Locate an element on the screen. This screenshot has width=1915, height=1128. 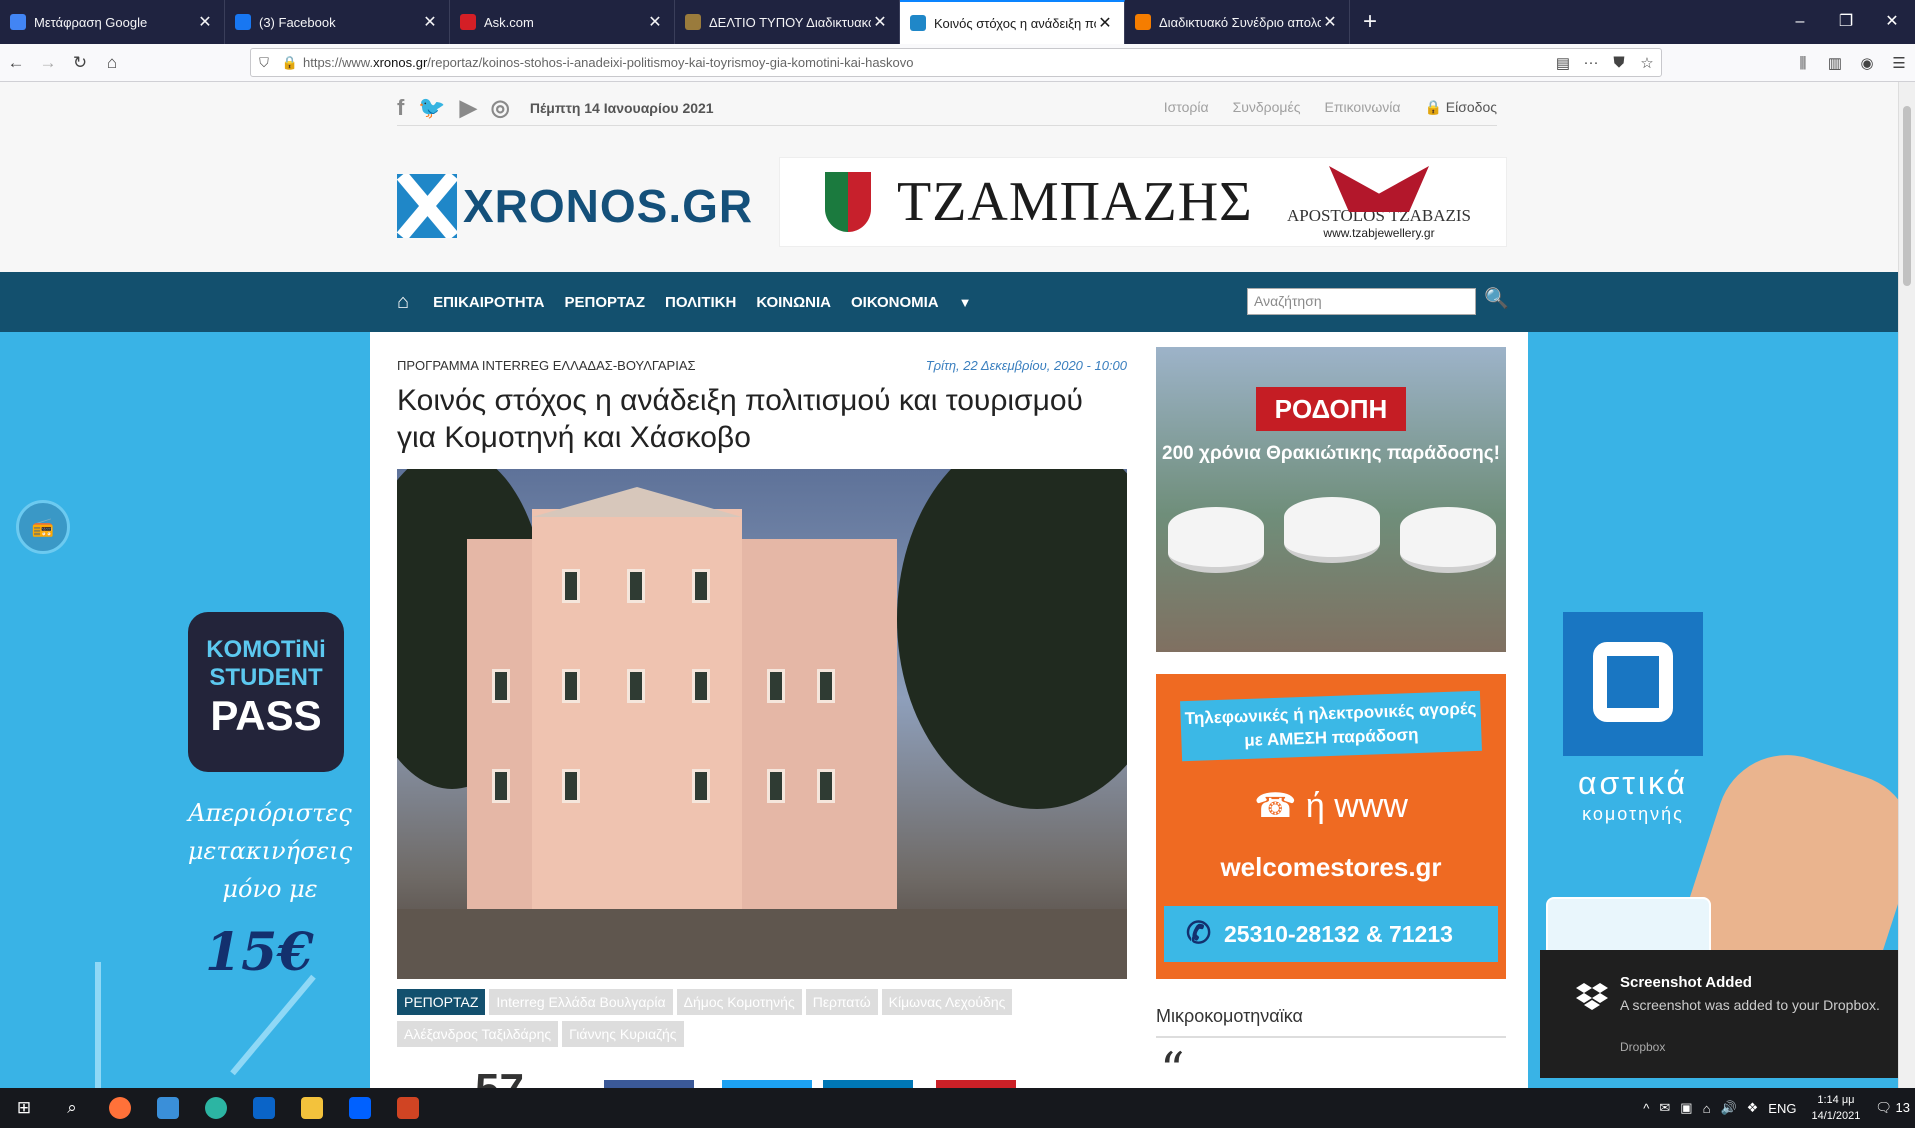
mail-icon: ✉ is located at coordinates (1664, 1108).